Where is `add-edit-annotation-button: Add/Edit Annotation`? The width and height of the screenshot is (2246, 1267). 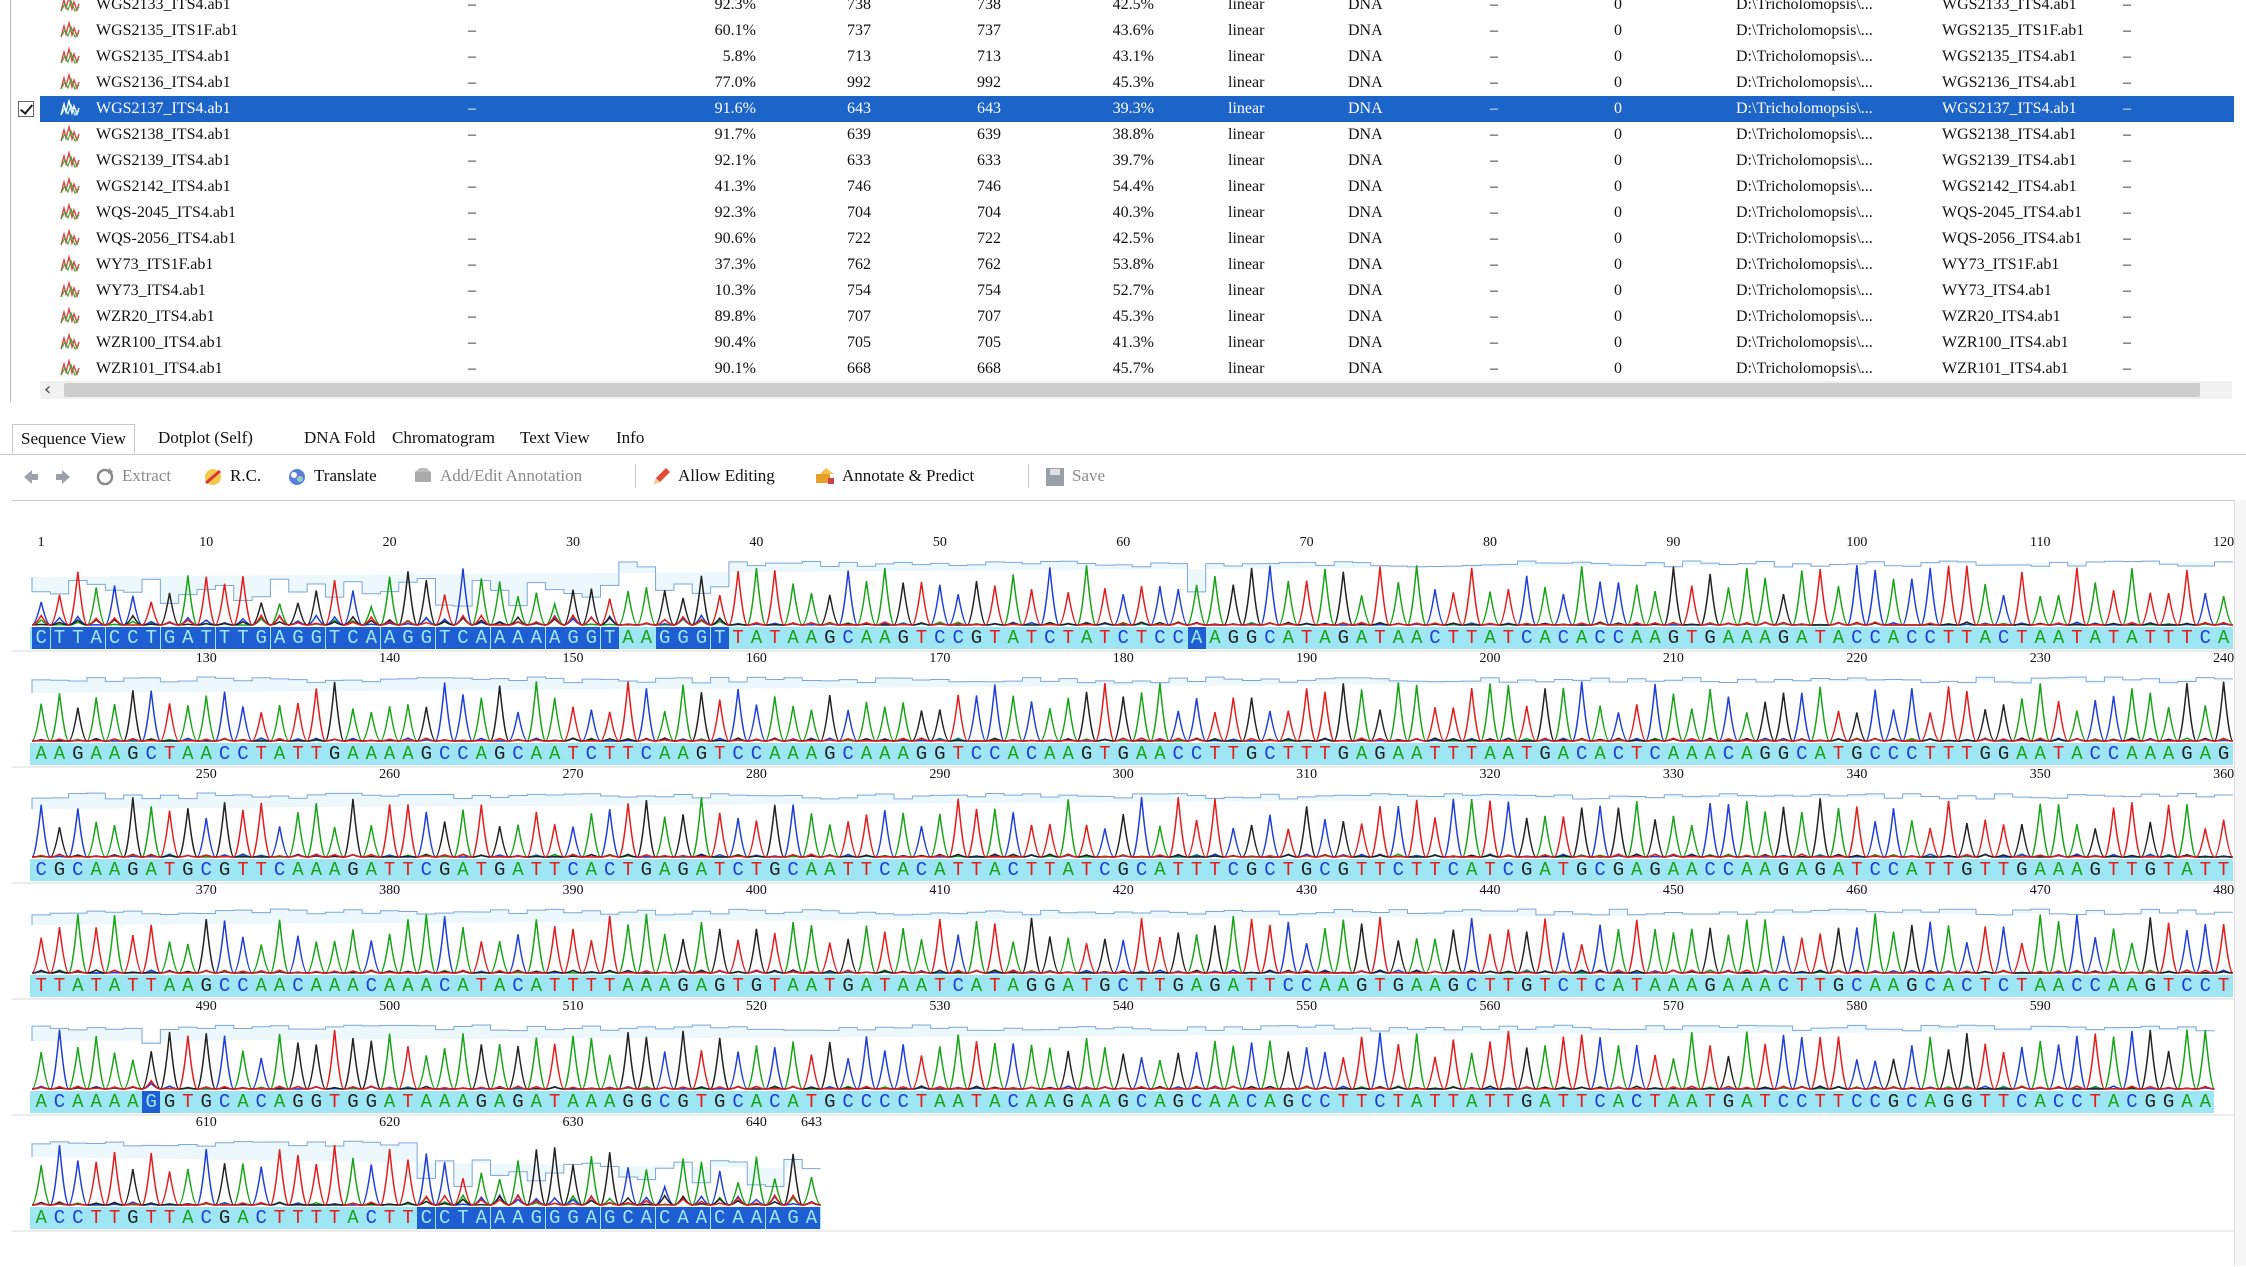
add-edit-annotation-button: Add/Edit Annotation is located at coordinates (497, 476).